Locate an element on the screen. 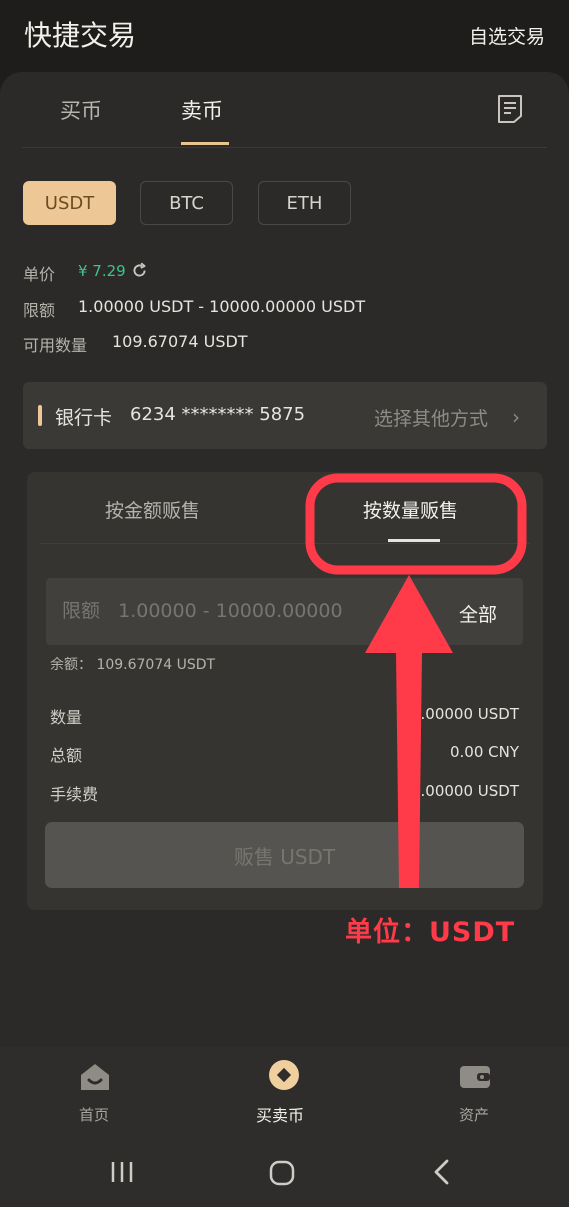 Image resolution: width=569 pixels, height=1207 pixels. trade-icon is located at coordinates (284, 1075).